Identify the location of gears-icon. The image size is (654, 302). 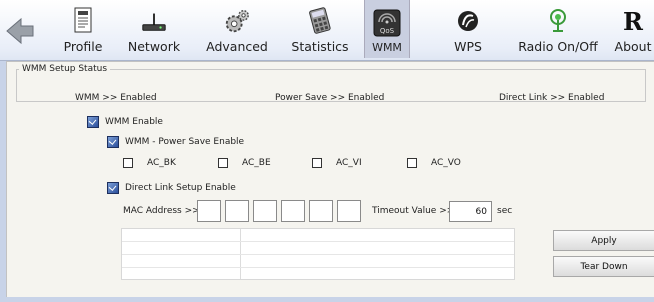
(237, 21).